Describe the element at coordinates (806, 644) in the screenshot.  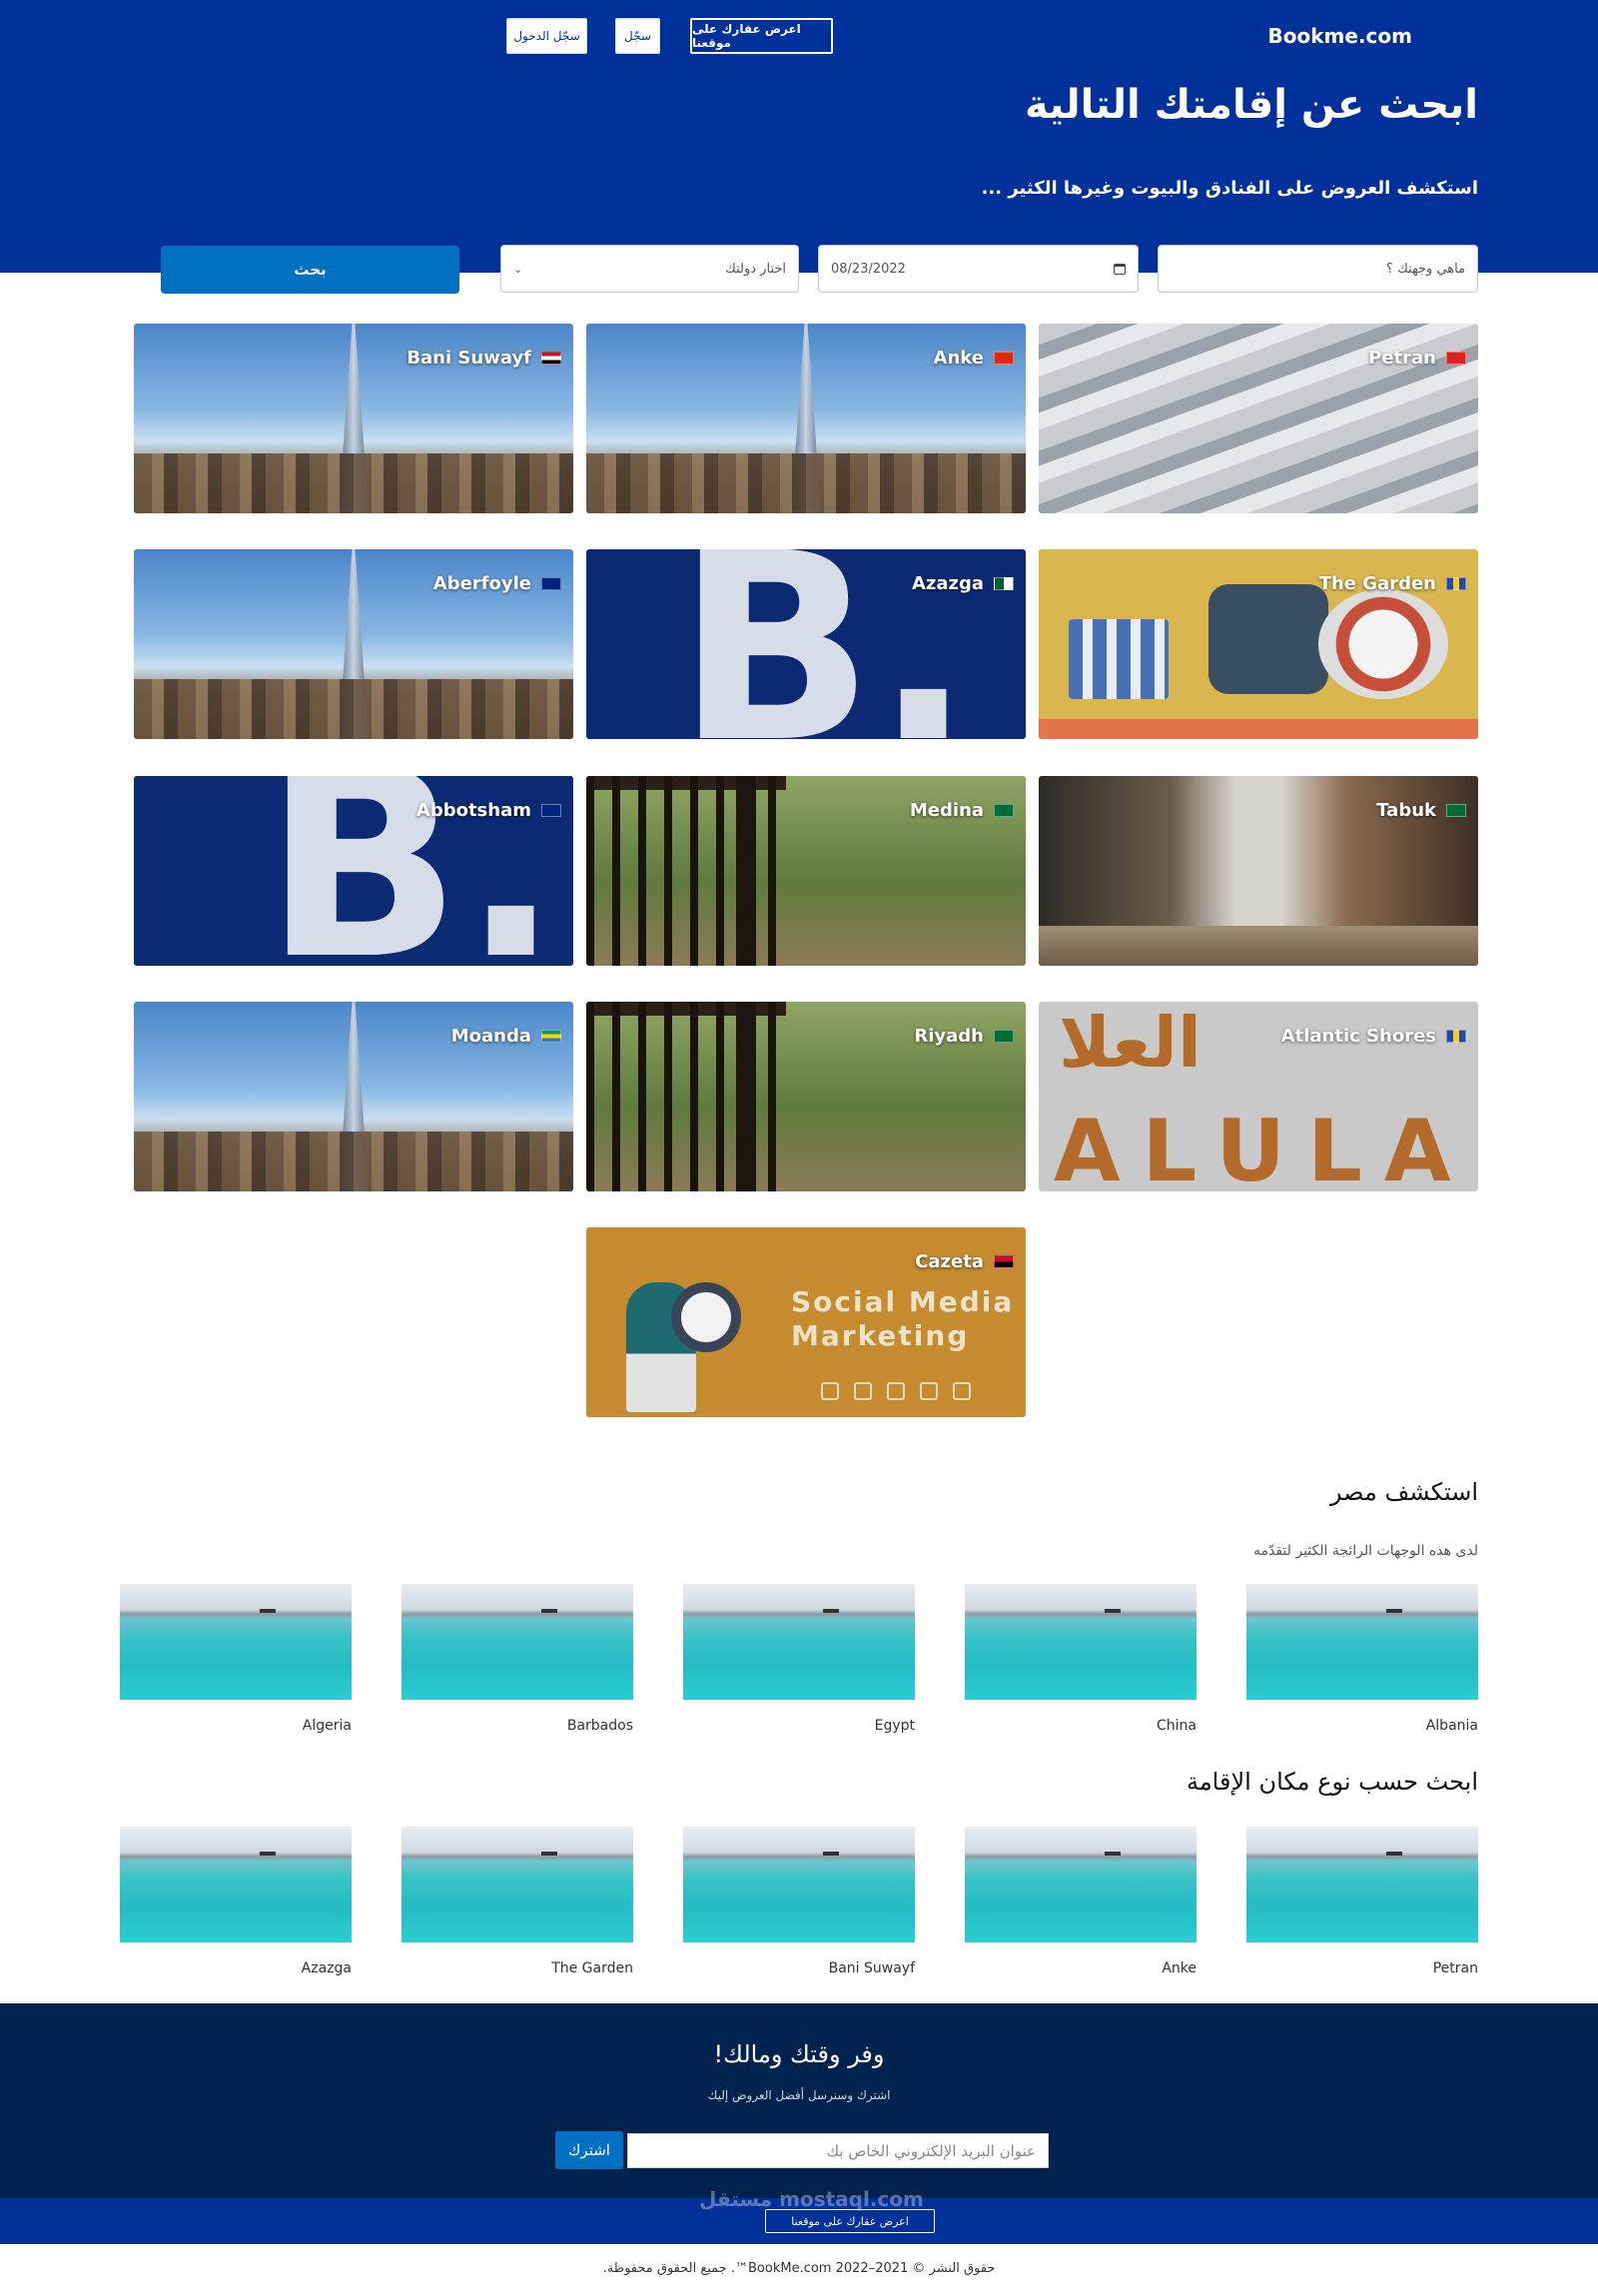
I see `destination-card: B. Azazga` at that location.